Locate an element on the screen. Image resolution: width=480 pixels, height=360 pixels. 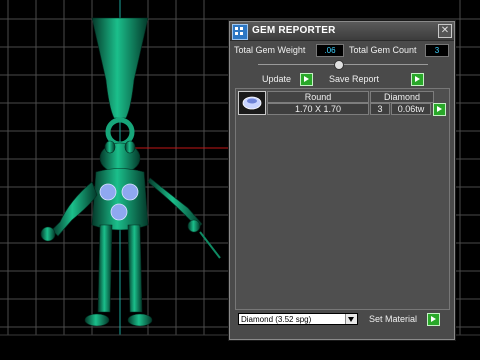
total-gem-count-label: Total Gem Count is located at coordinates (383, 50).